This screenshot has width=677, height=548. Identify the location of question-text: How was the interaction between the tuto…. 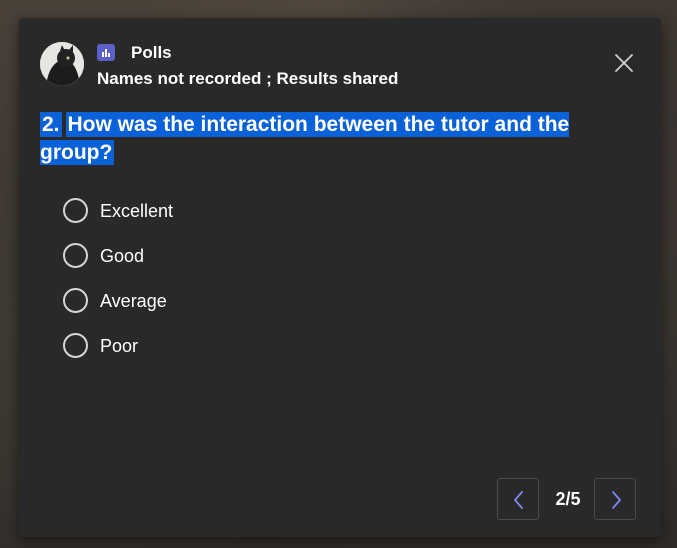
(305, 138).